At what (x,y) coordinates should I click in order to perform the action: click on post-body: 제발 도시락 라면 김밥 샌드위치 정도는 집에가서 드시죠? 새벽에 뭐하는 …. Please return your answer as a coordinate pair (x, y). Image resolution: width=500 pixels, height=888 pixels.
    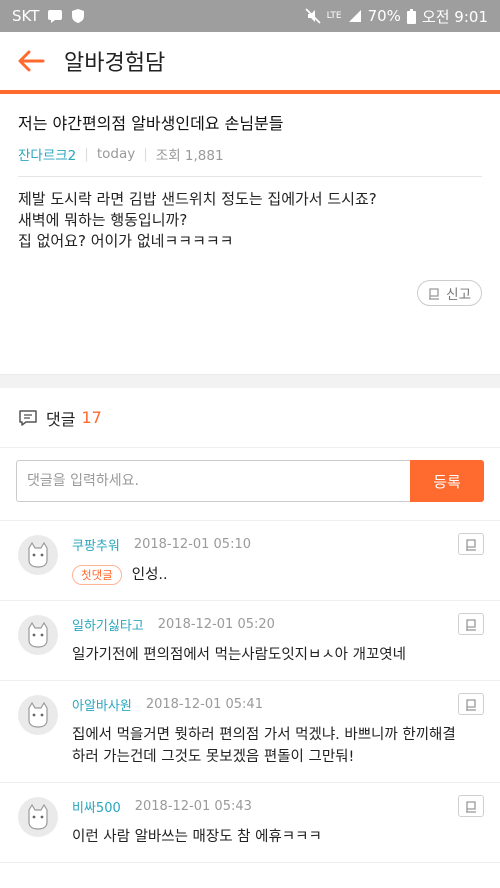
    Looking at the image, I should click on (250, 214).